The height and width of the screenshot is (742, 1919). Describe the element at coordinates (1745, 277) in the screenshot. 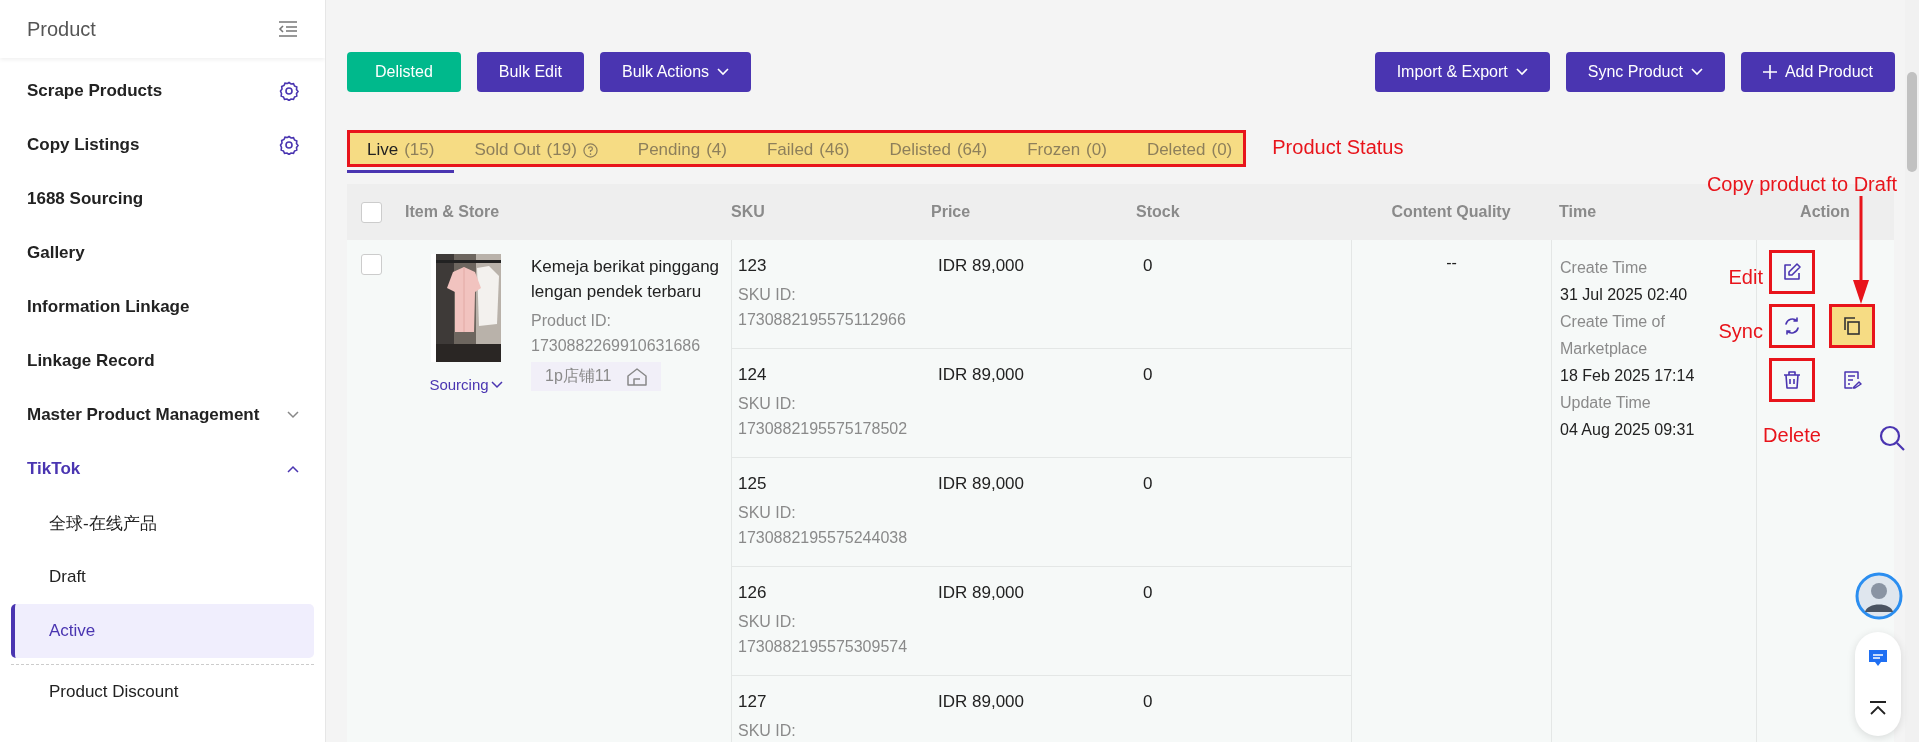

I see `annotation-label: Edit` at that location.